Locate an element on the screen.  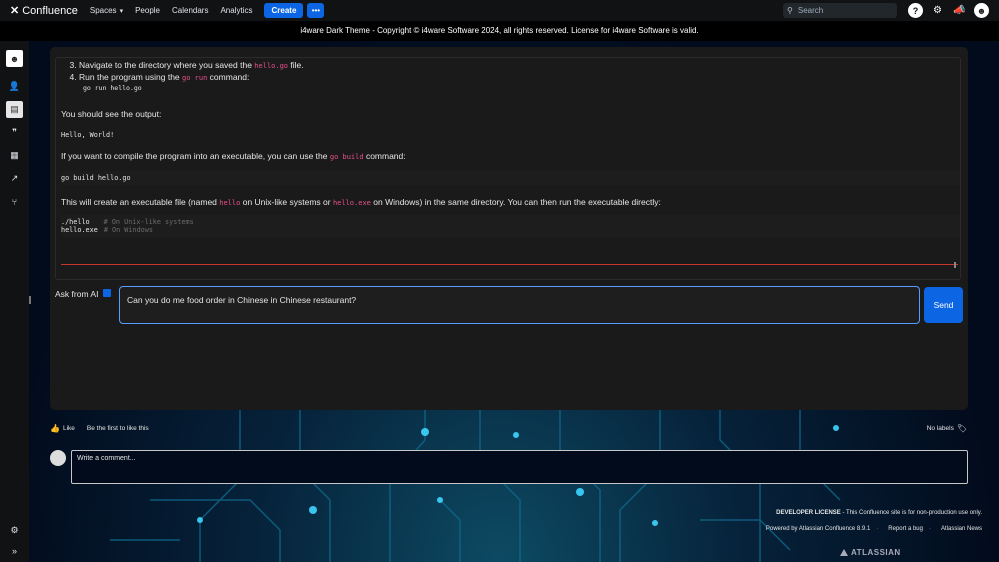
run-line-windows: hello.exe # On Windows is located at coordinates (510, 230).